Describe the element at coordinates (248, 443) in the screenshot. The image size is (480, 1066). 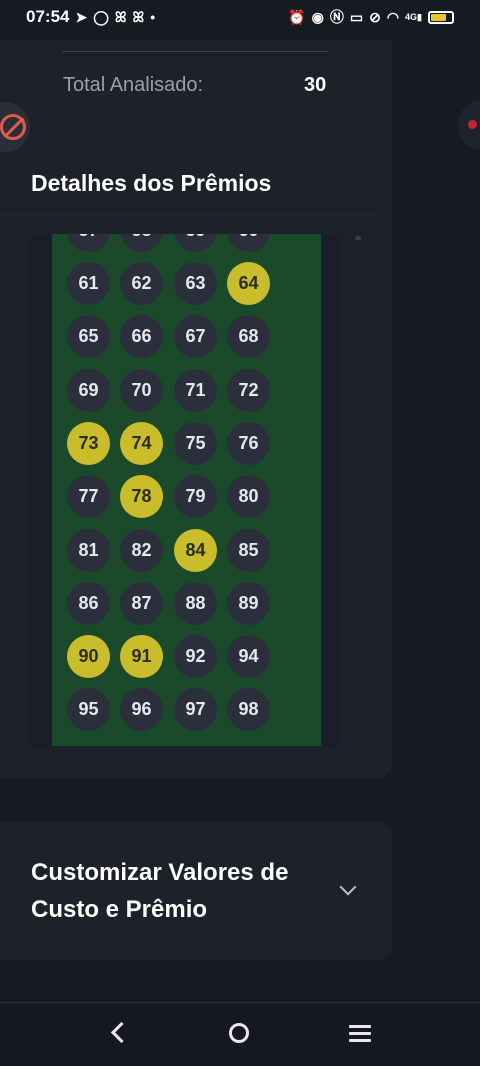
I see `number-ball: 76` at that location.